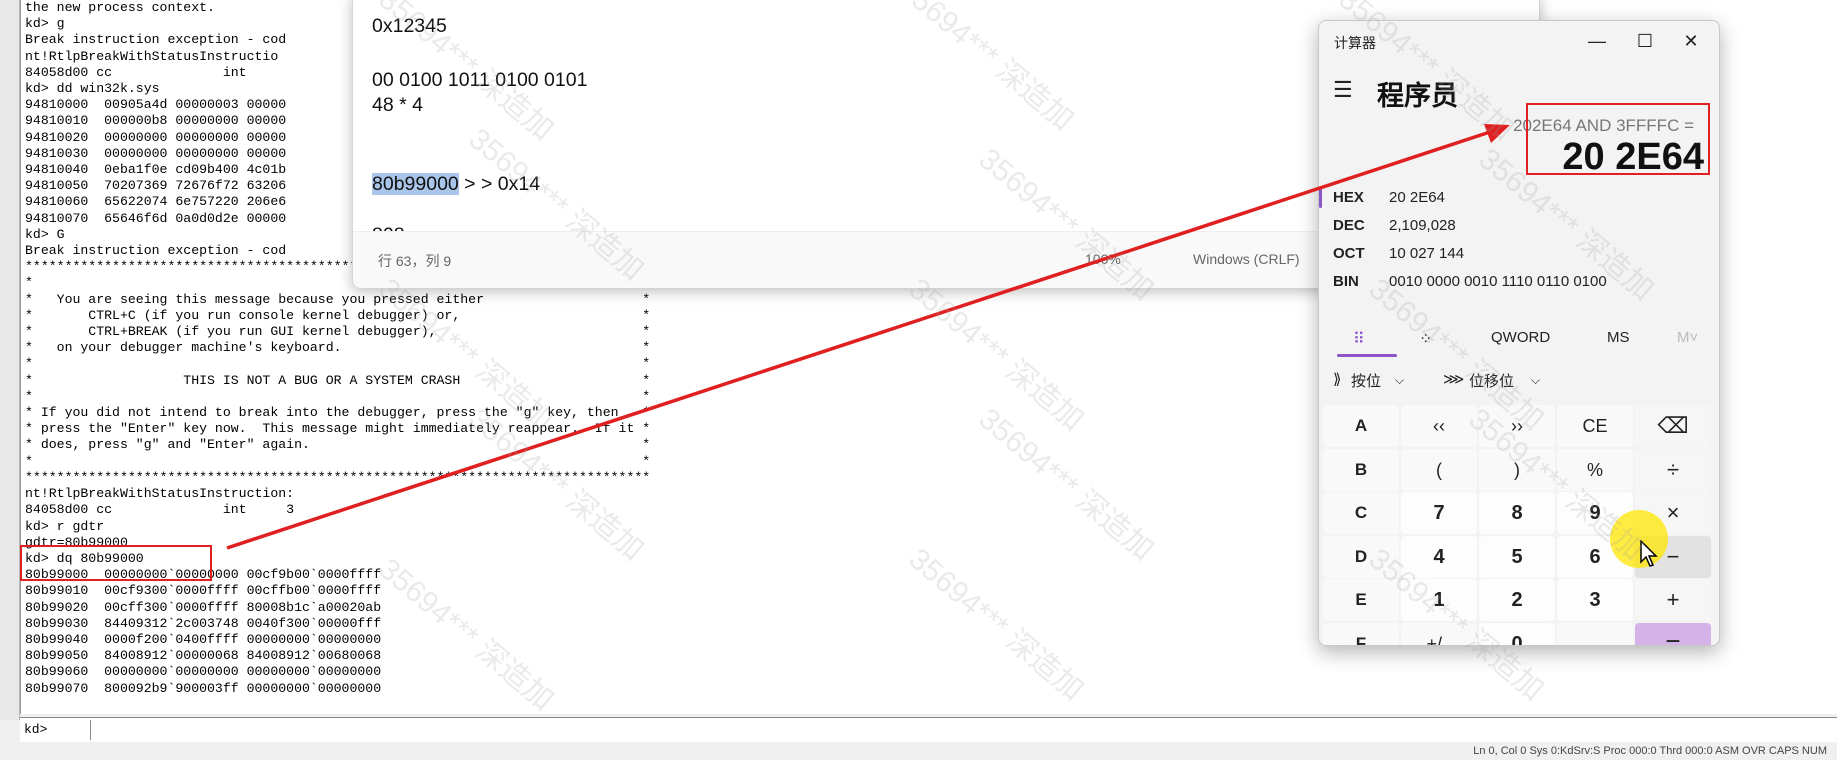 The image size is (1837, 760). Describe the element at coordinates (415, 261) in the screenshot. I see `cursor-position: 行 63，列 9` at that location.